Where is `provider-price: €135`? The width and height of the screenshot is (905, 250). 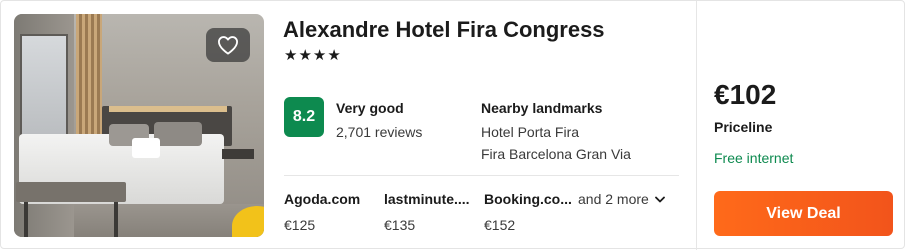 provider-price: €135 is located at coordinates (400, 225).